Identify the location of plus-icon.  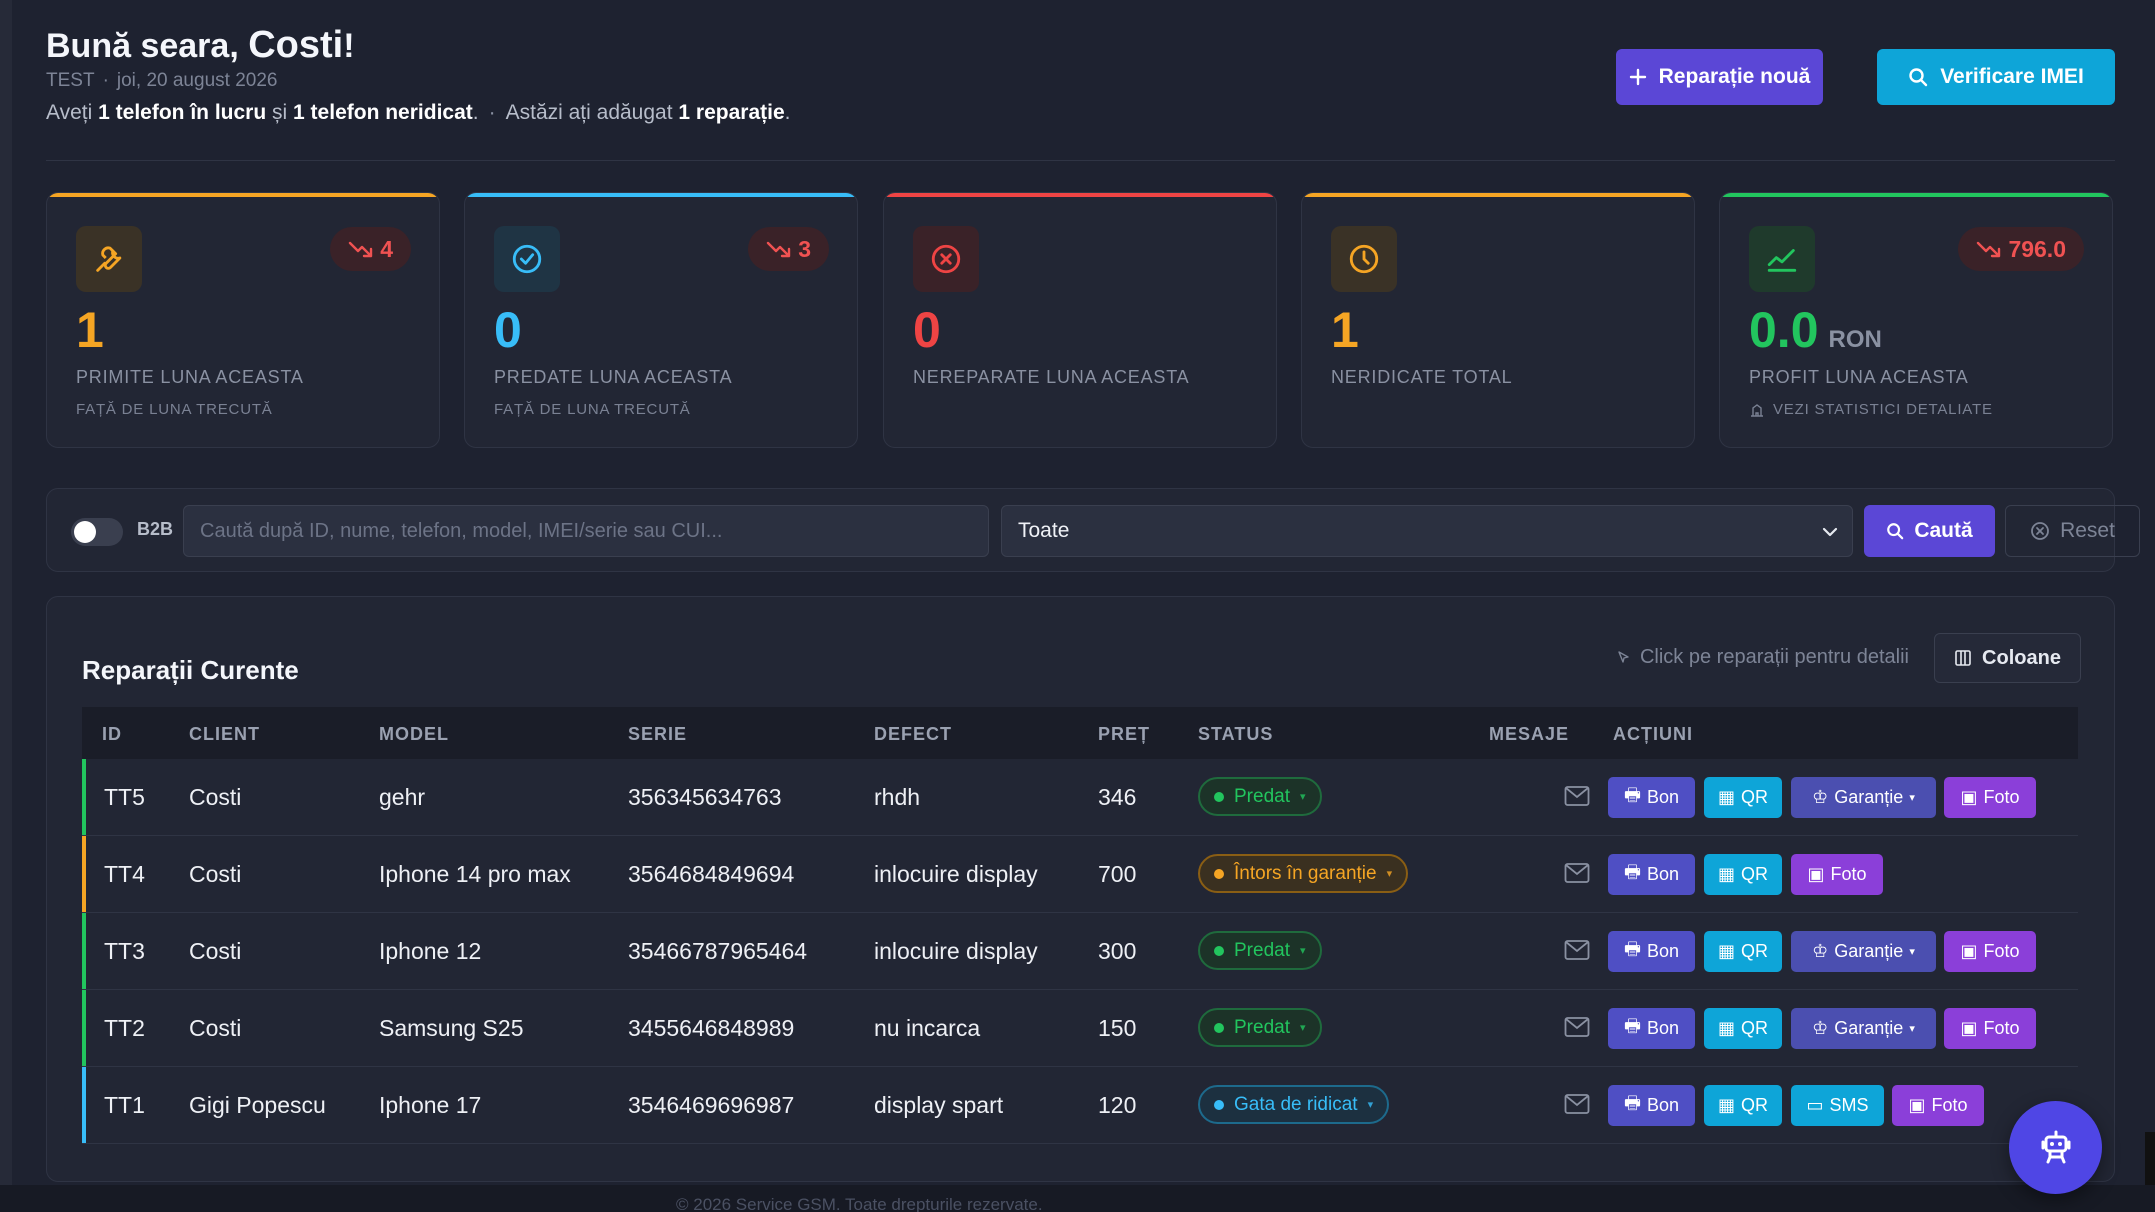
(1637, 77).